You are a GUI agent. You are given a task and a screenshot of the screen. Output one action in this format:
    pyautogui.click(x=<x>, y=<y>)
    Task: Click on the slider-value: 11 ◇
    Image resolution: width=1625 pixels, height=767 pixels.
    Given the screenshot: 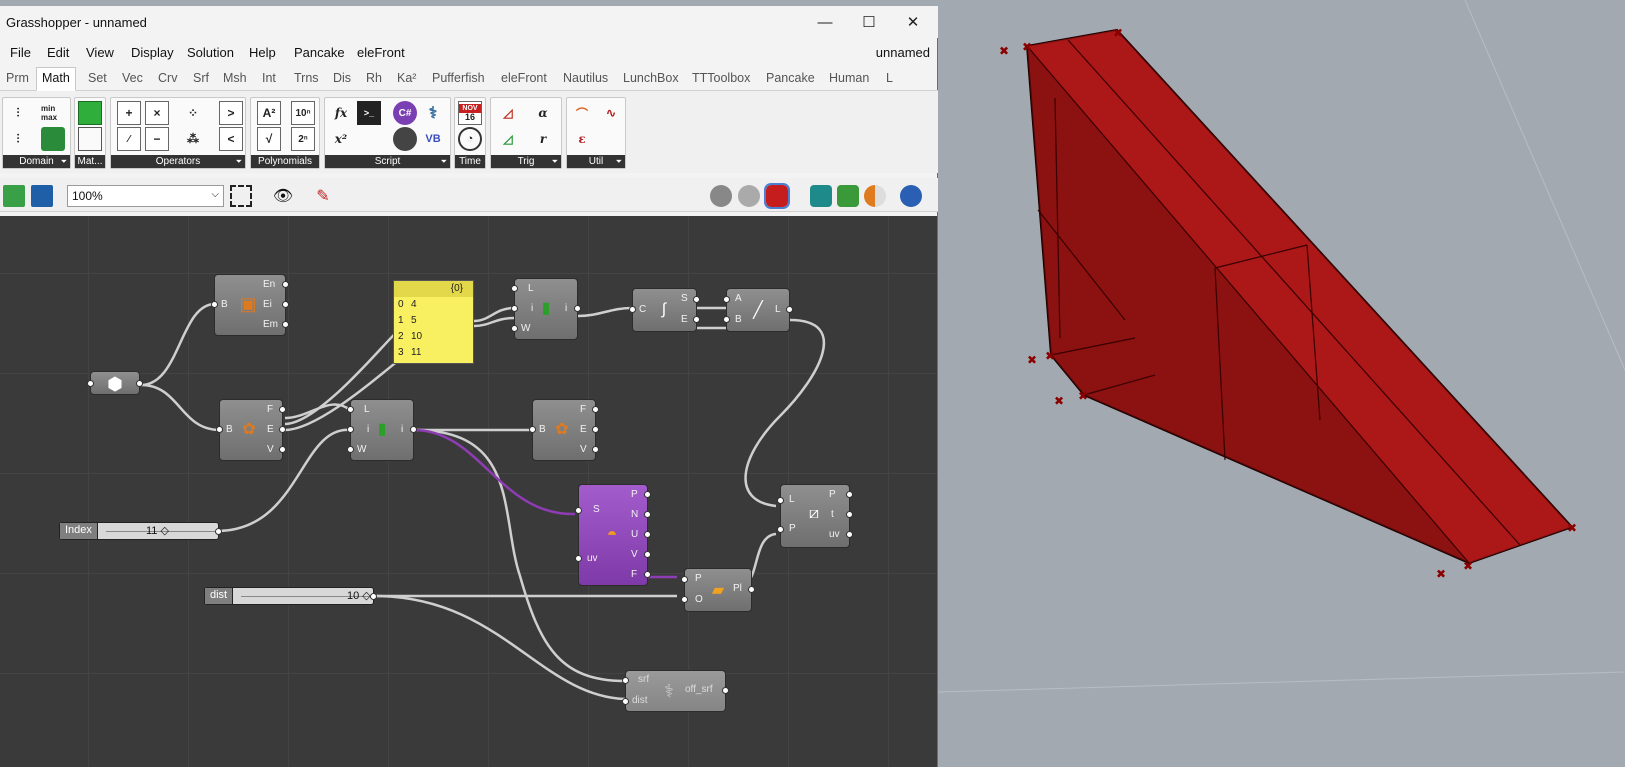 What is the action you would take?
    pyautogui.click(x=157, y=530)
    